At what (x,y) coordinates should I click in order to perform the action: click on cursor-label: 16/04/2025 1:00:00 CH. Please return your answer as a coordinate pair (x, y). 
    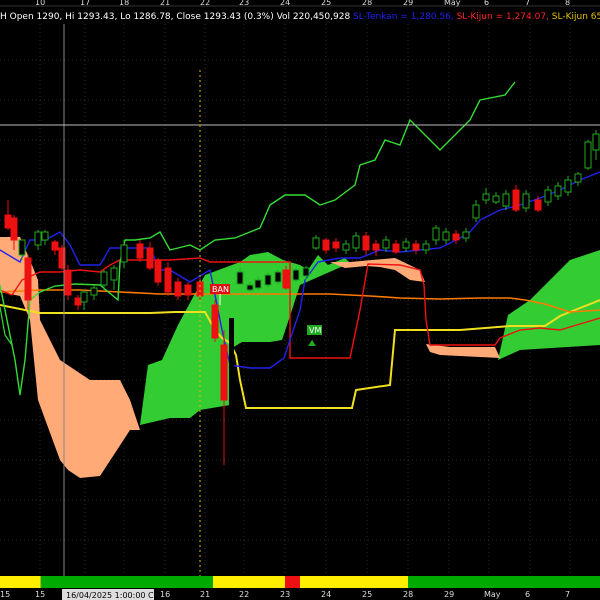
    Looking at the image, I should click on (113, 595).